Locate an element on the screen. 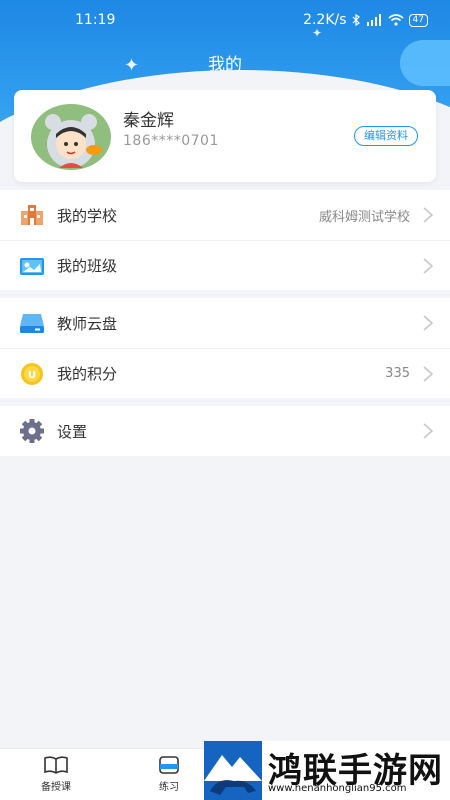 The height and width of the screenshot is (800, 450). status-indicators: 2.2K/s 47 is located at coordinates (365, 20).